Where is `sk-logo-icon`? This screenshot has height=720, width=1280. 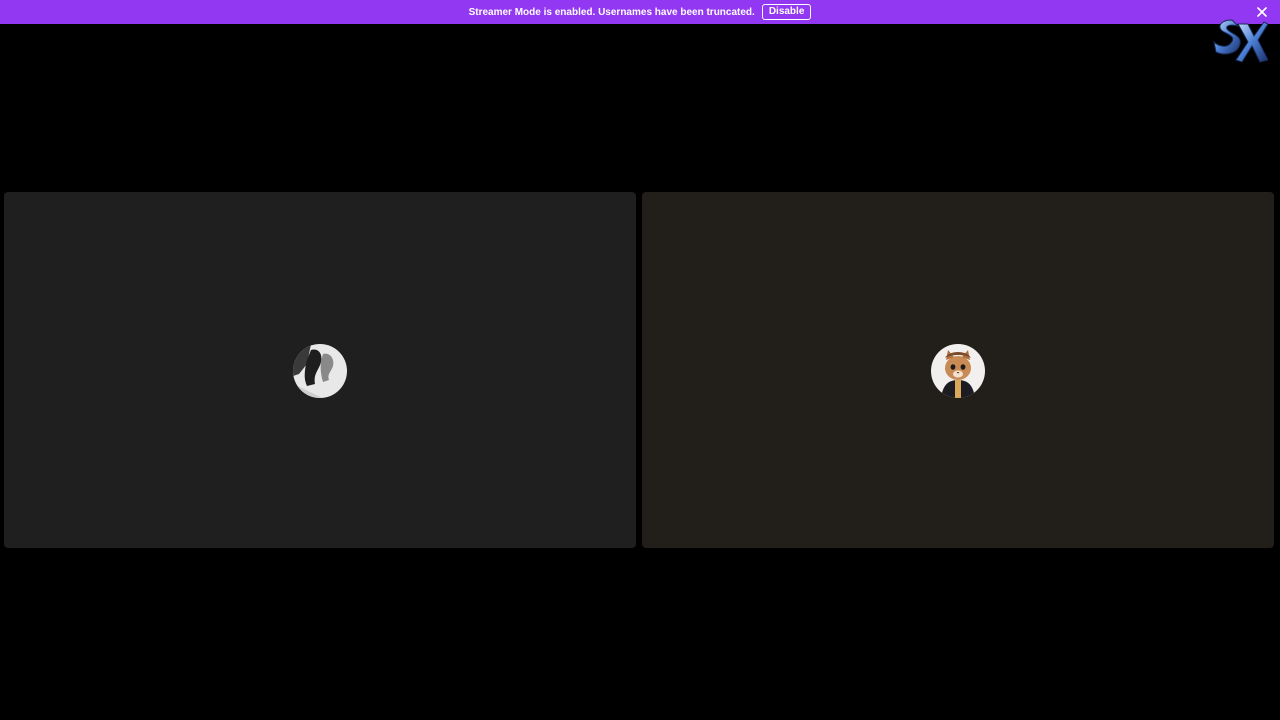 sk-logo-icon is located at coordinates (1240, 40).